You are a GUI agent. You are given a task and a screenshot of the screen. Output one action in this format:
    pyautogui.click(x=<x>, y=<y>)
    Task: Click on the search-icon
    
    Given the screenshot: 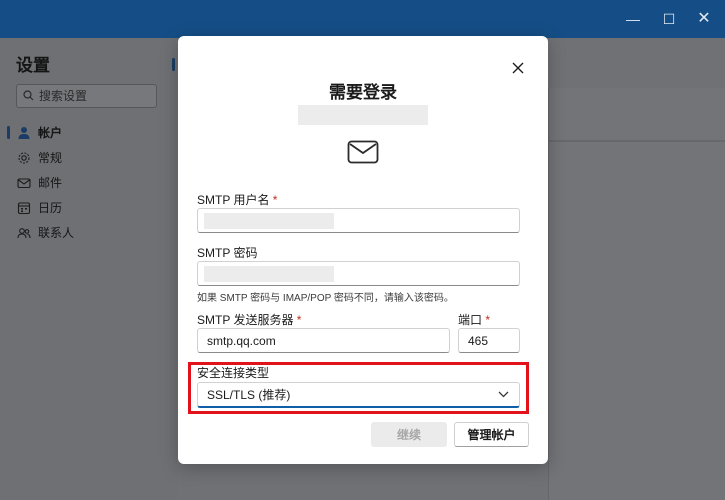 What is the action you would take?
    pyautogui.click(x=28, y=95)
    